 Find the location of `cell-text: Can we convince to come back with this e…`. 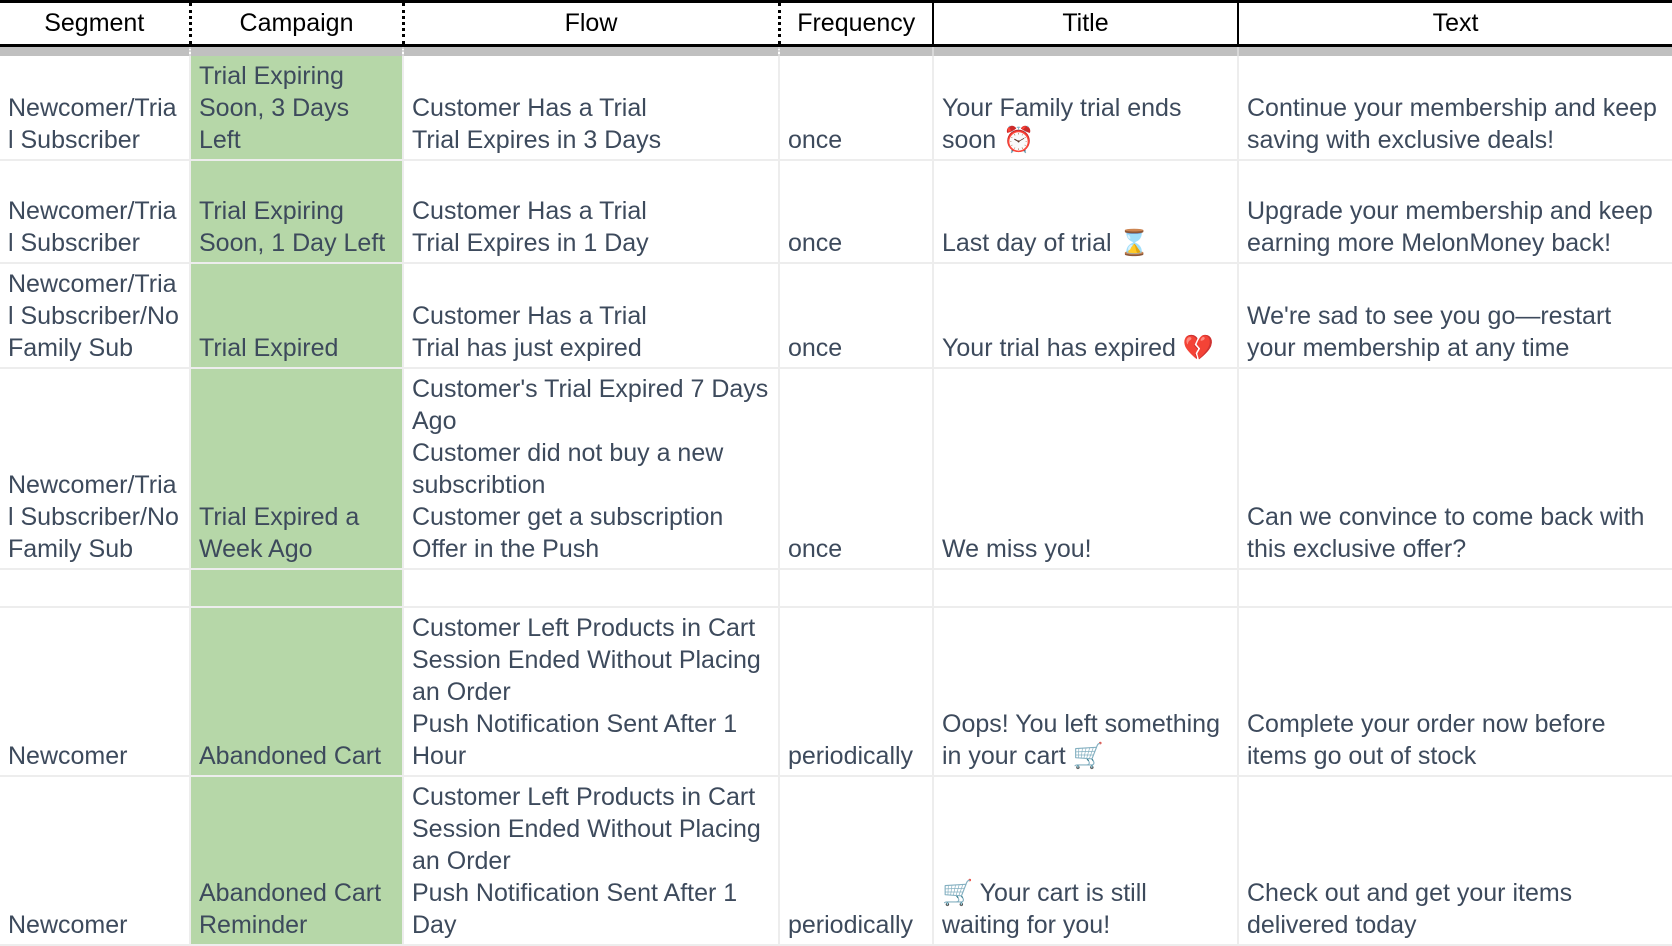

cell-text: Can we convince to come back with this e… is located at coordinates (1455, 468).